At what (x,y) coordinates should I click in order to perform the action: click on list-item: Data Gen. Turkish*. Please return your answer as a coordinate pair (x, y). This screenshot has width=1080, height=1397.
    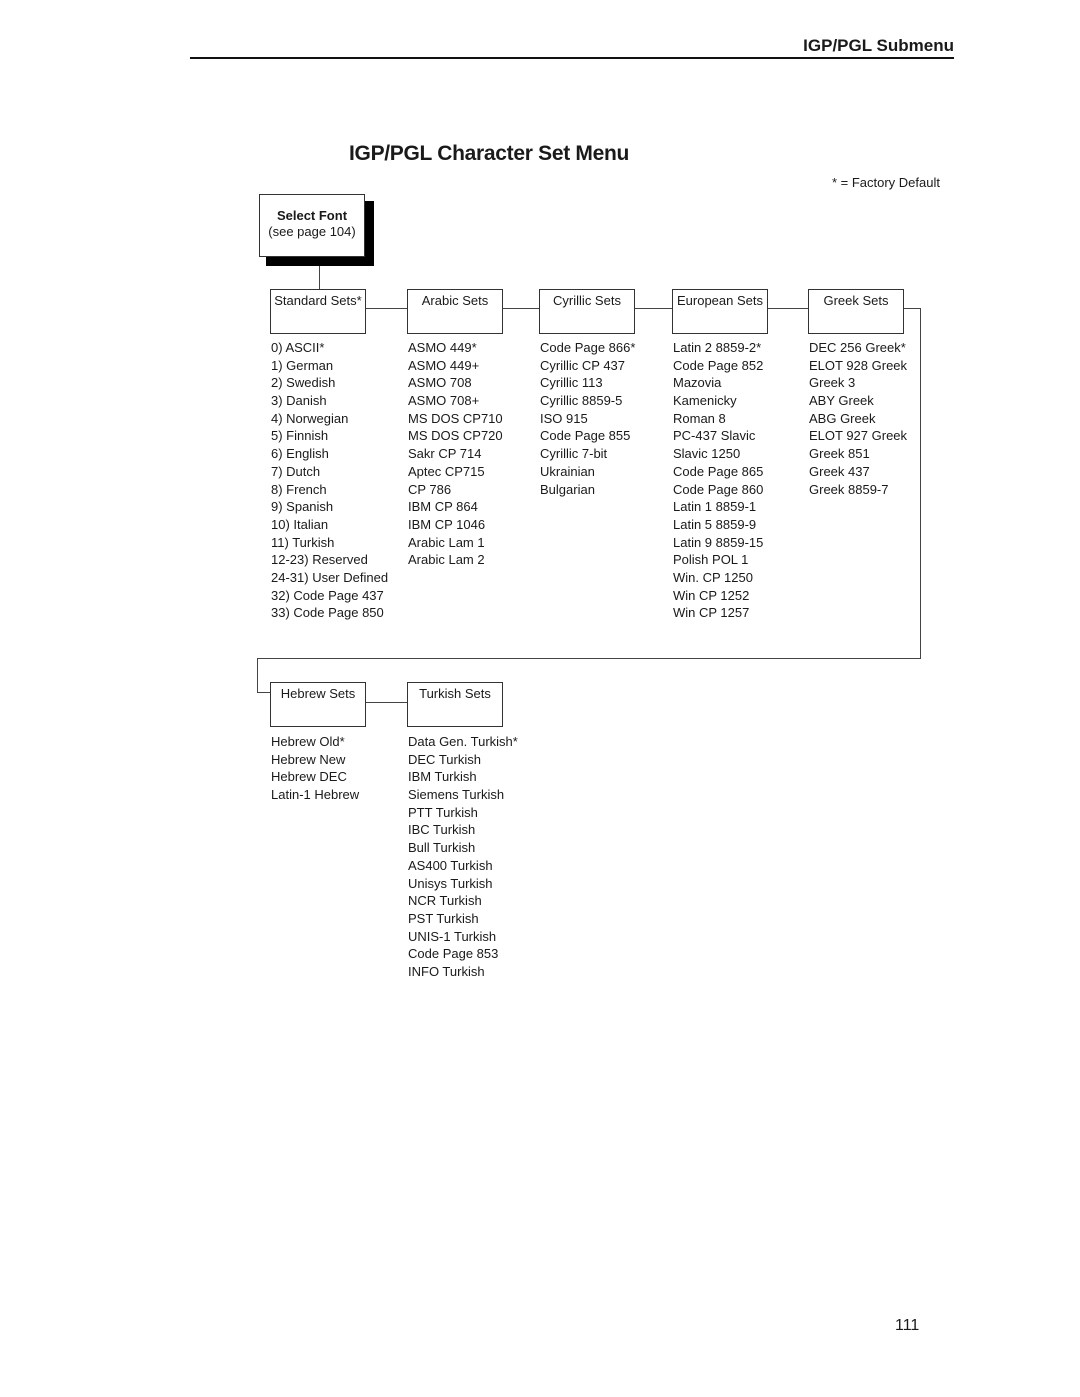
    Looking at the image, I should click on (463, 741).